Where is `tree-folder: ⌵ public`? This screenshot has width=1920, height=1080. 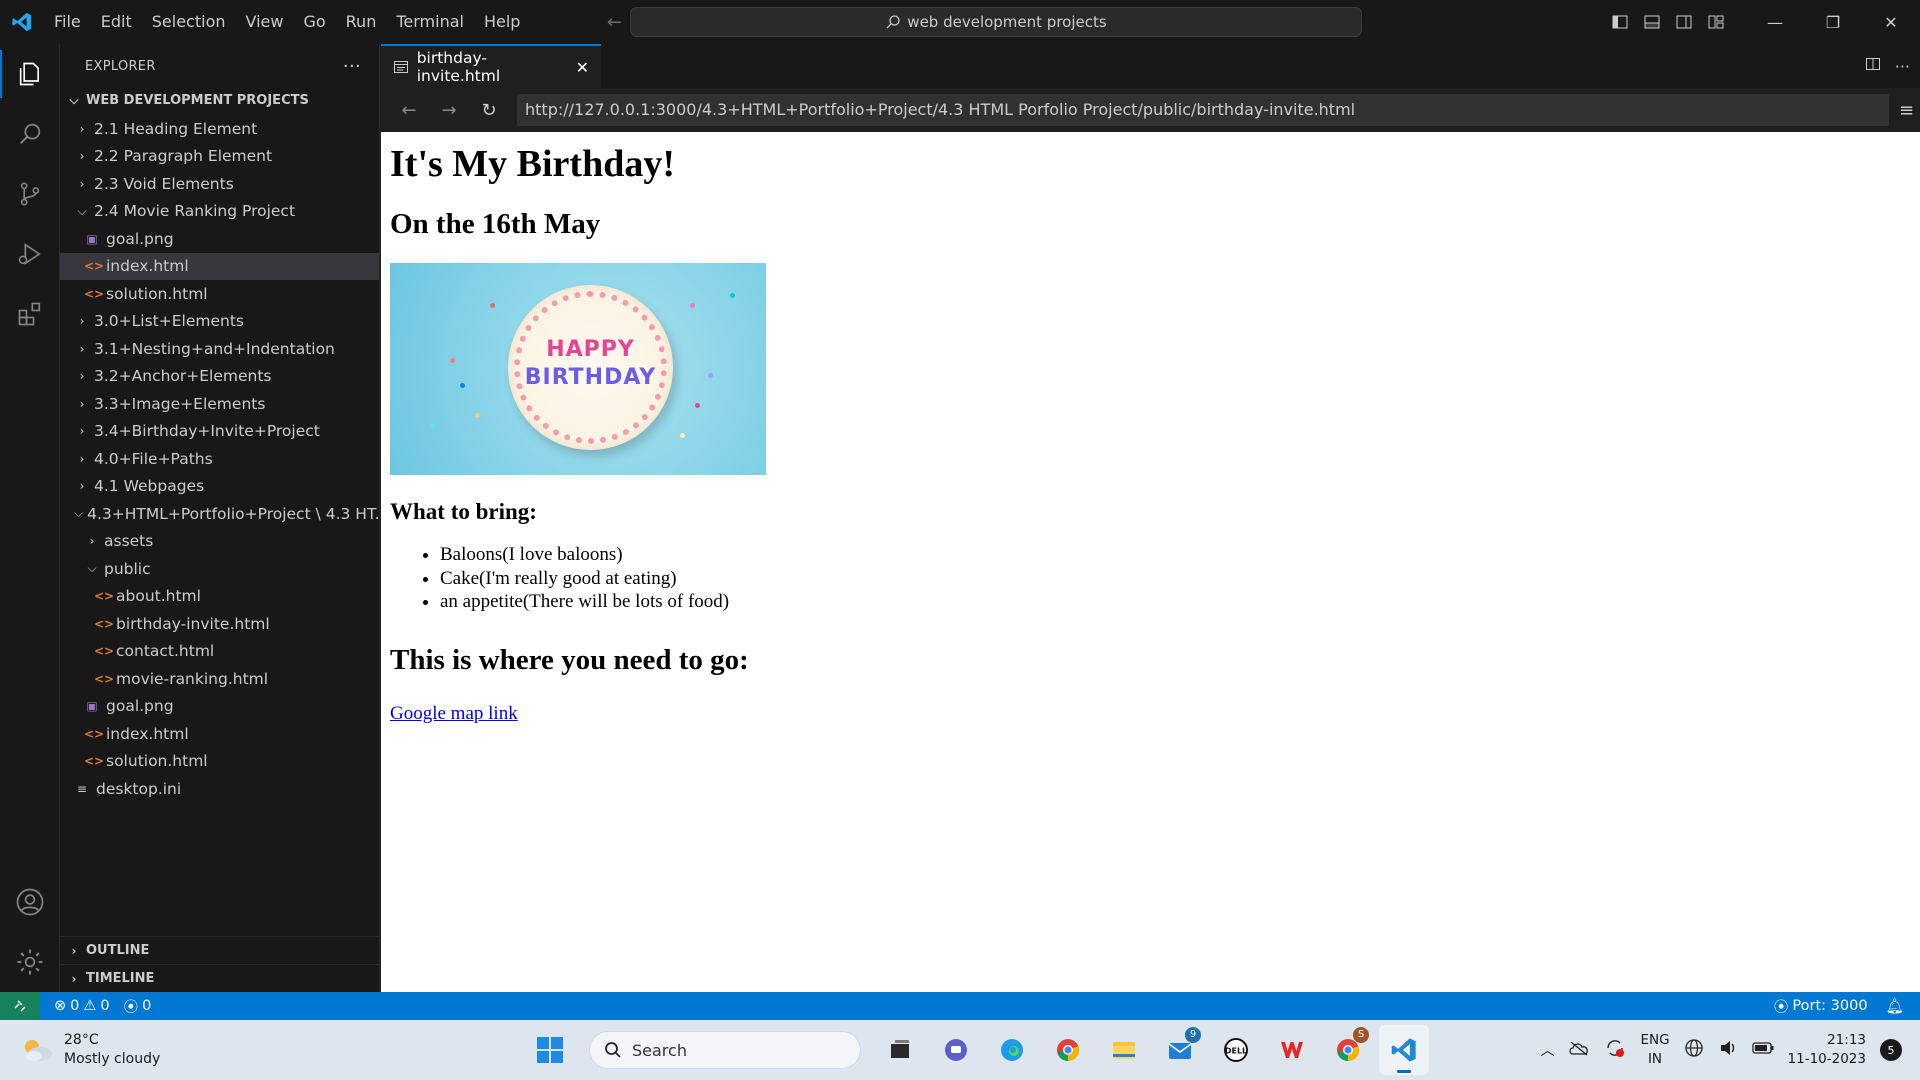
tree-folder: ⌵ public is located at coordinates (219, 569).